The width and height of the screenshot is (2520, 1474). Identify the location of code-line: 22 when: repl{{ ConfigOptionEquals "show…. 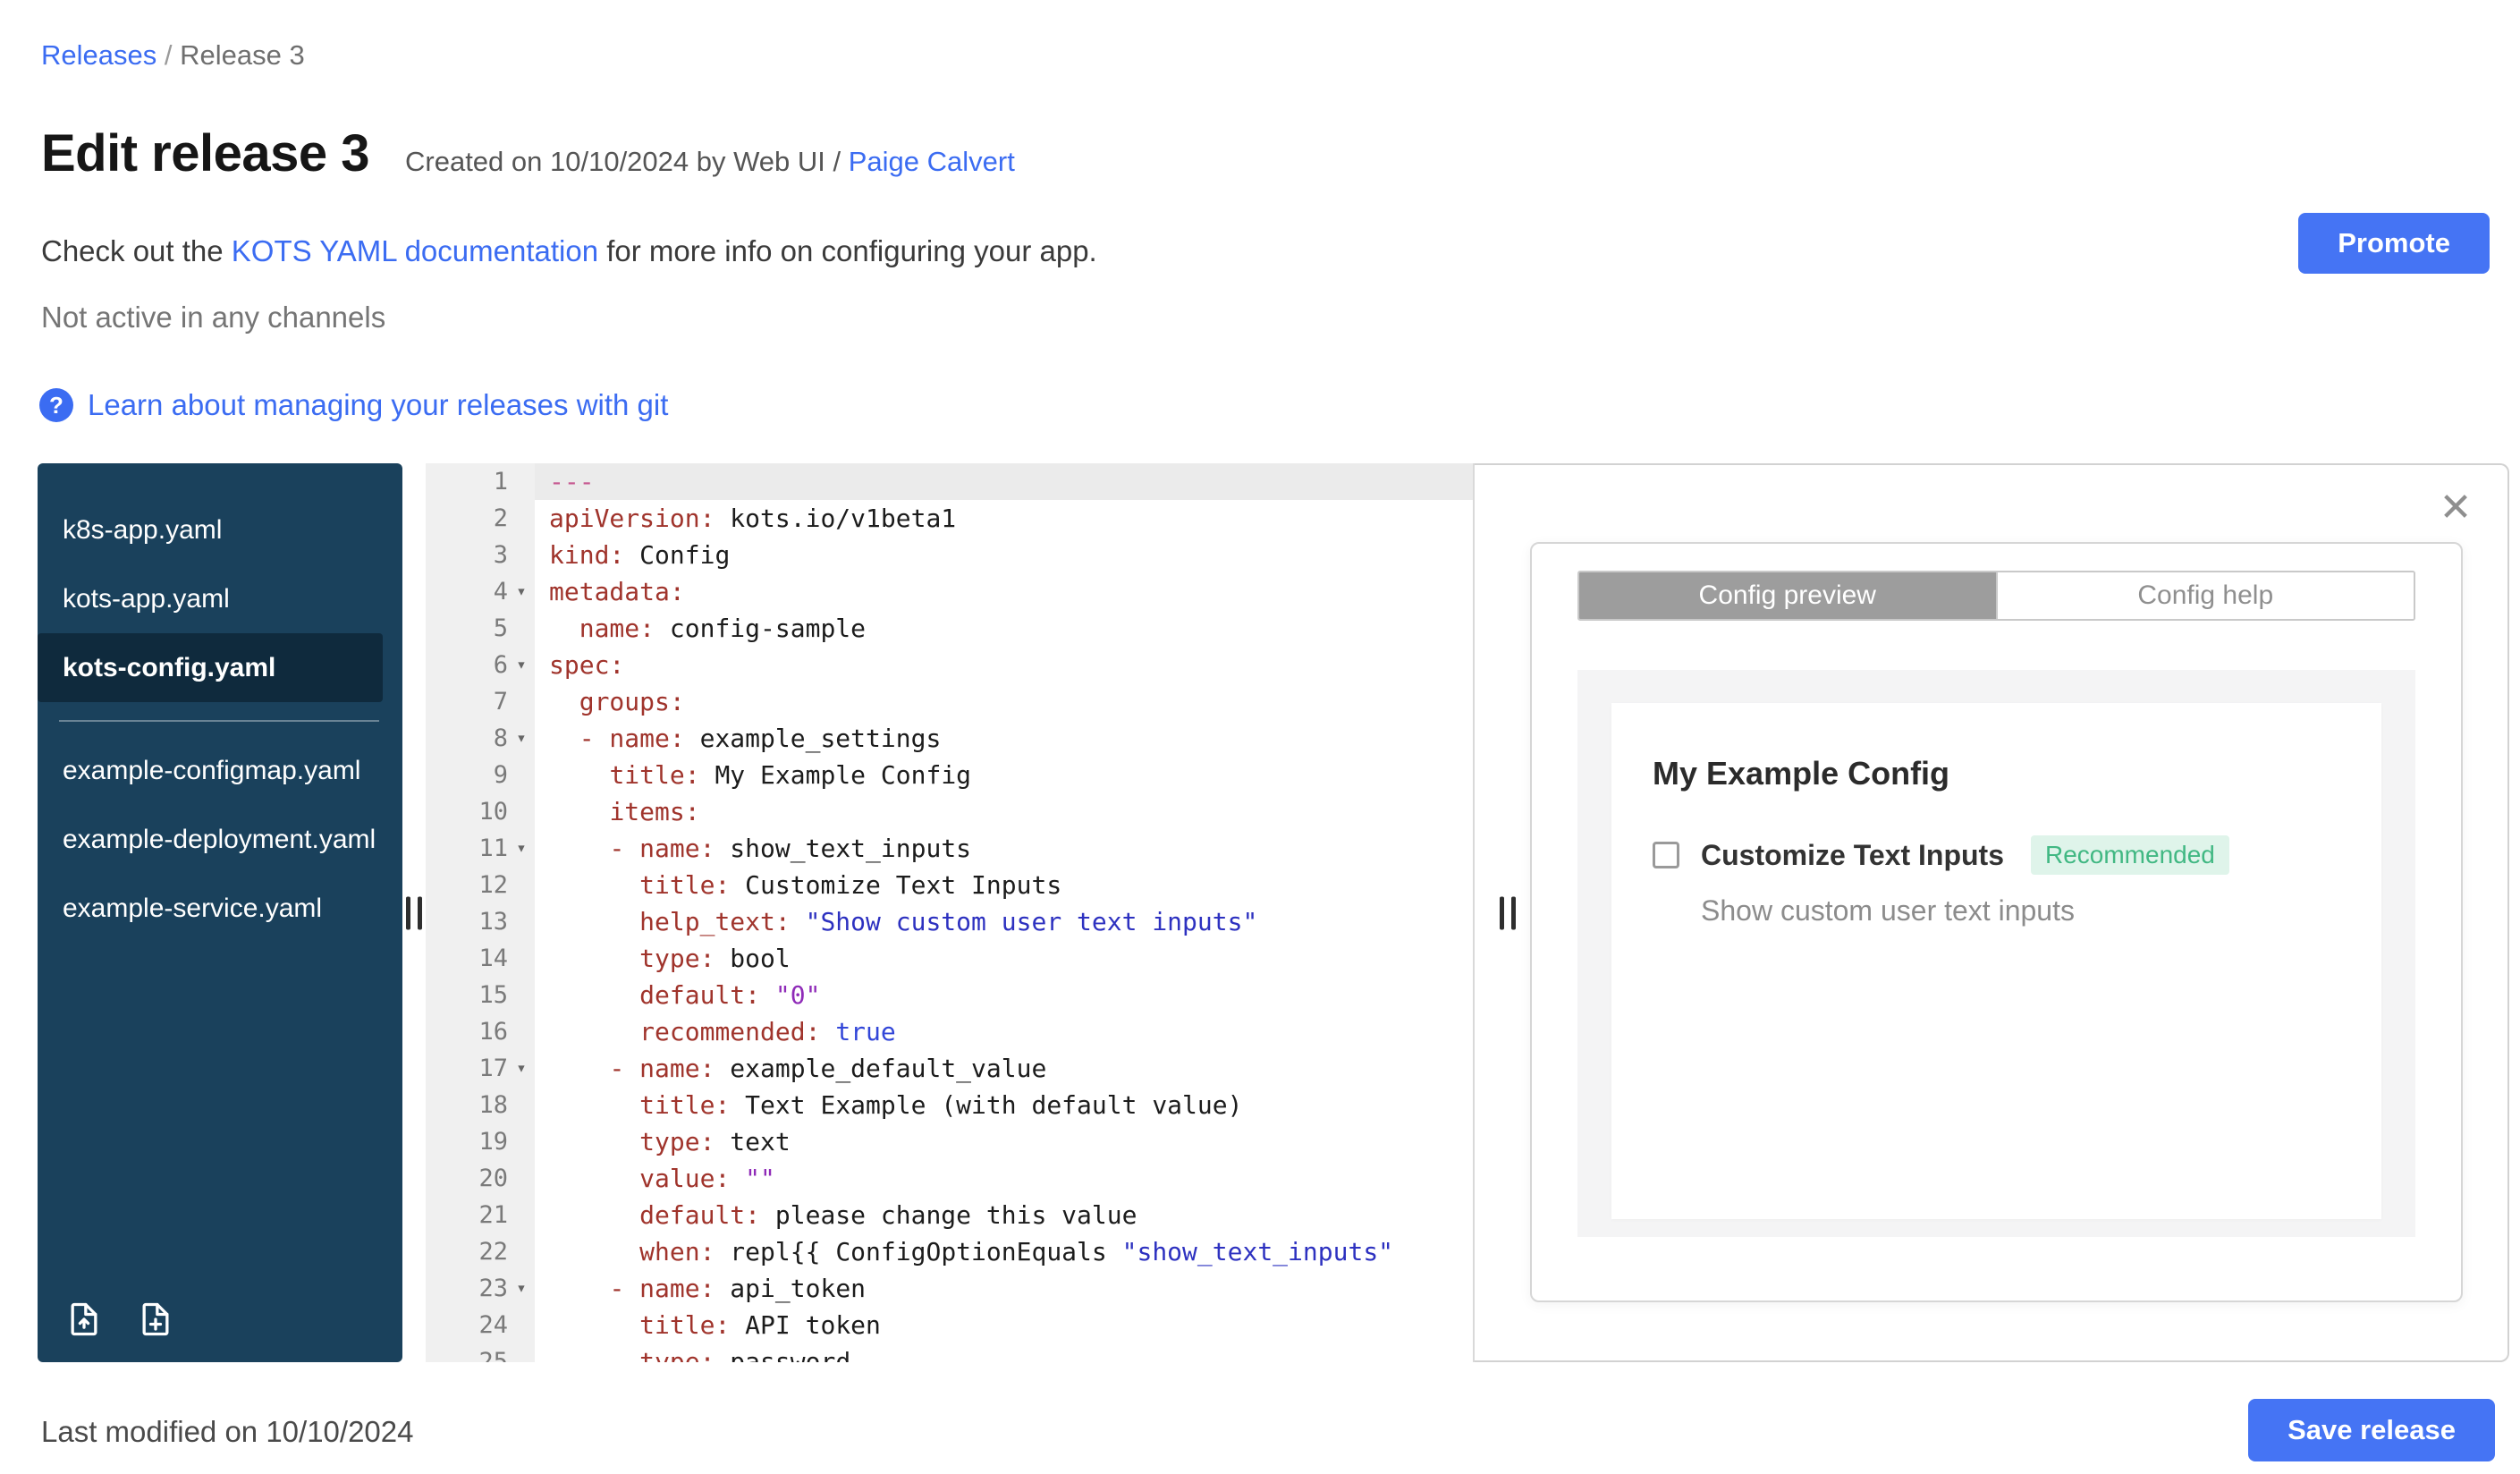
(949, 1251).